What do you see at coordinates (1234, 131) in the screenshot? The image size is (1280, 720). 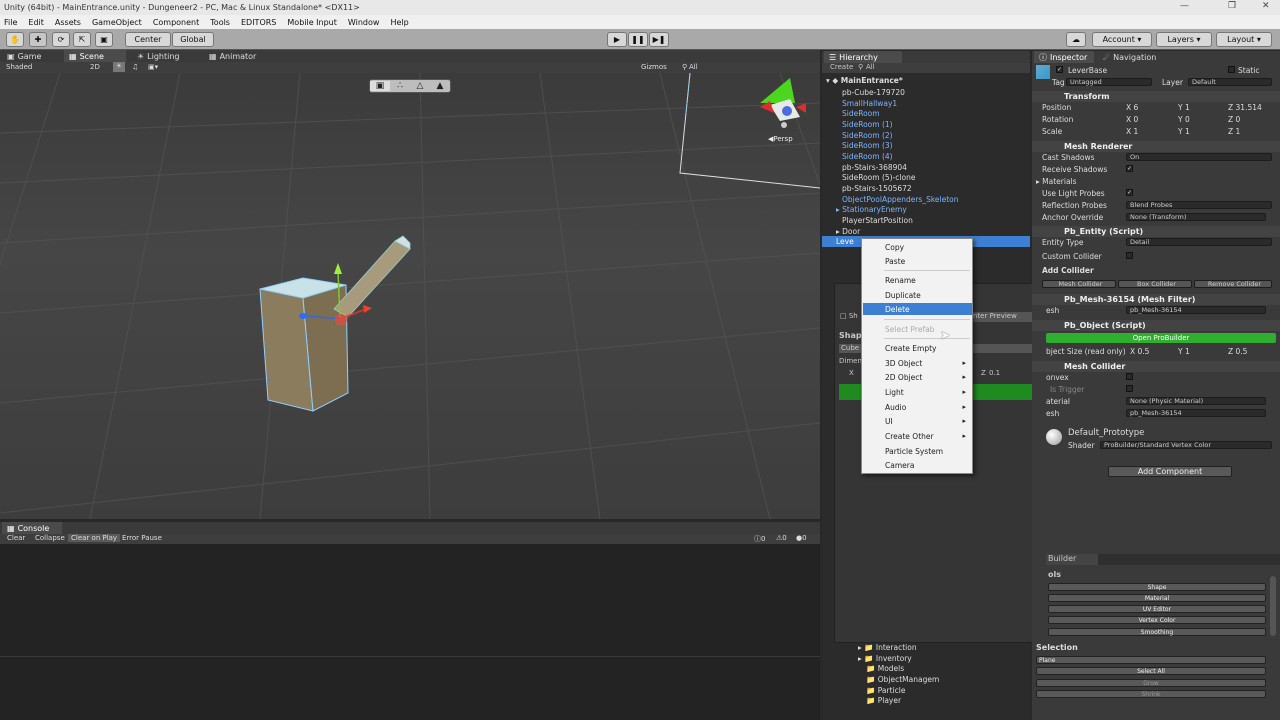 I see `scale-z: Z 1` at bounding box center [1234, 131].